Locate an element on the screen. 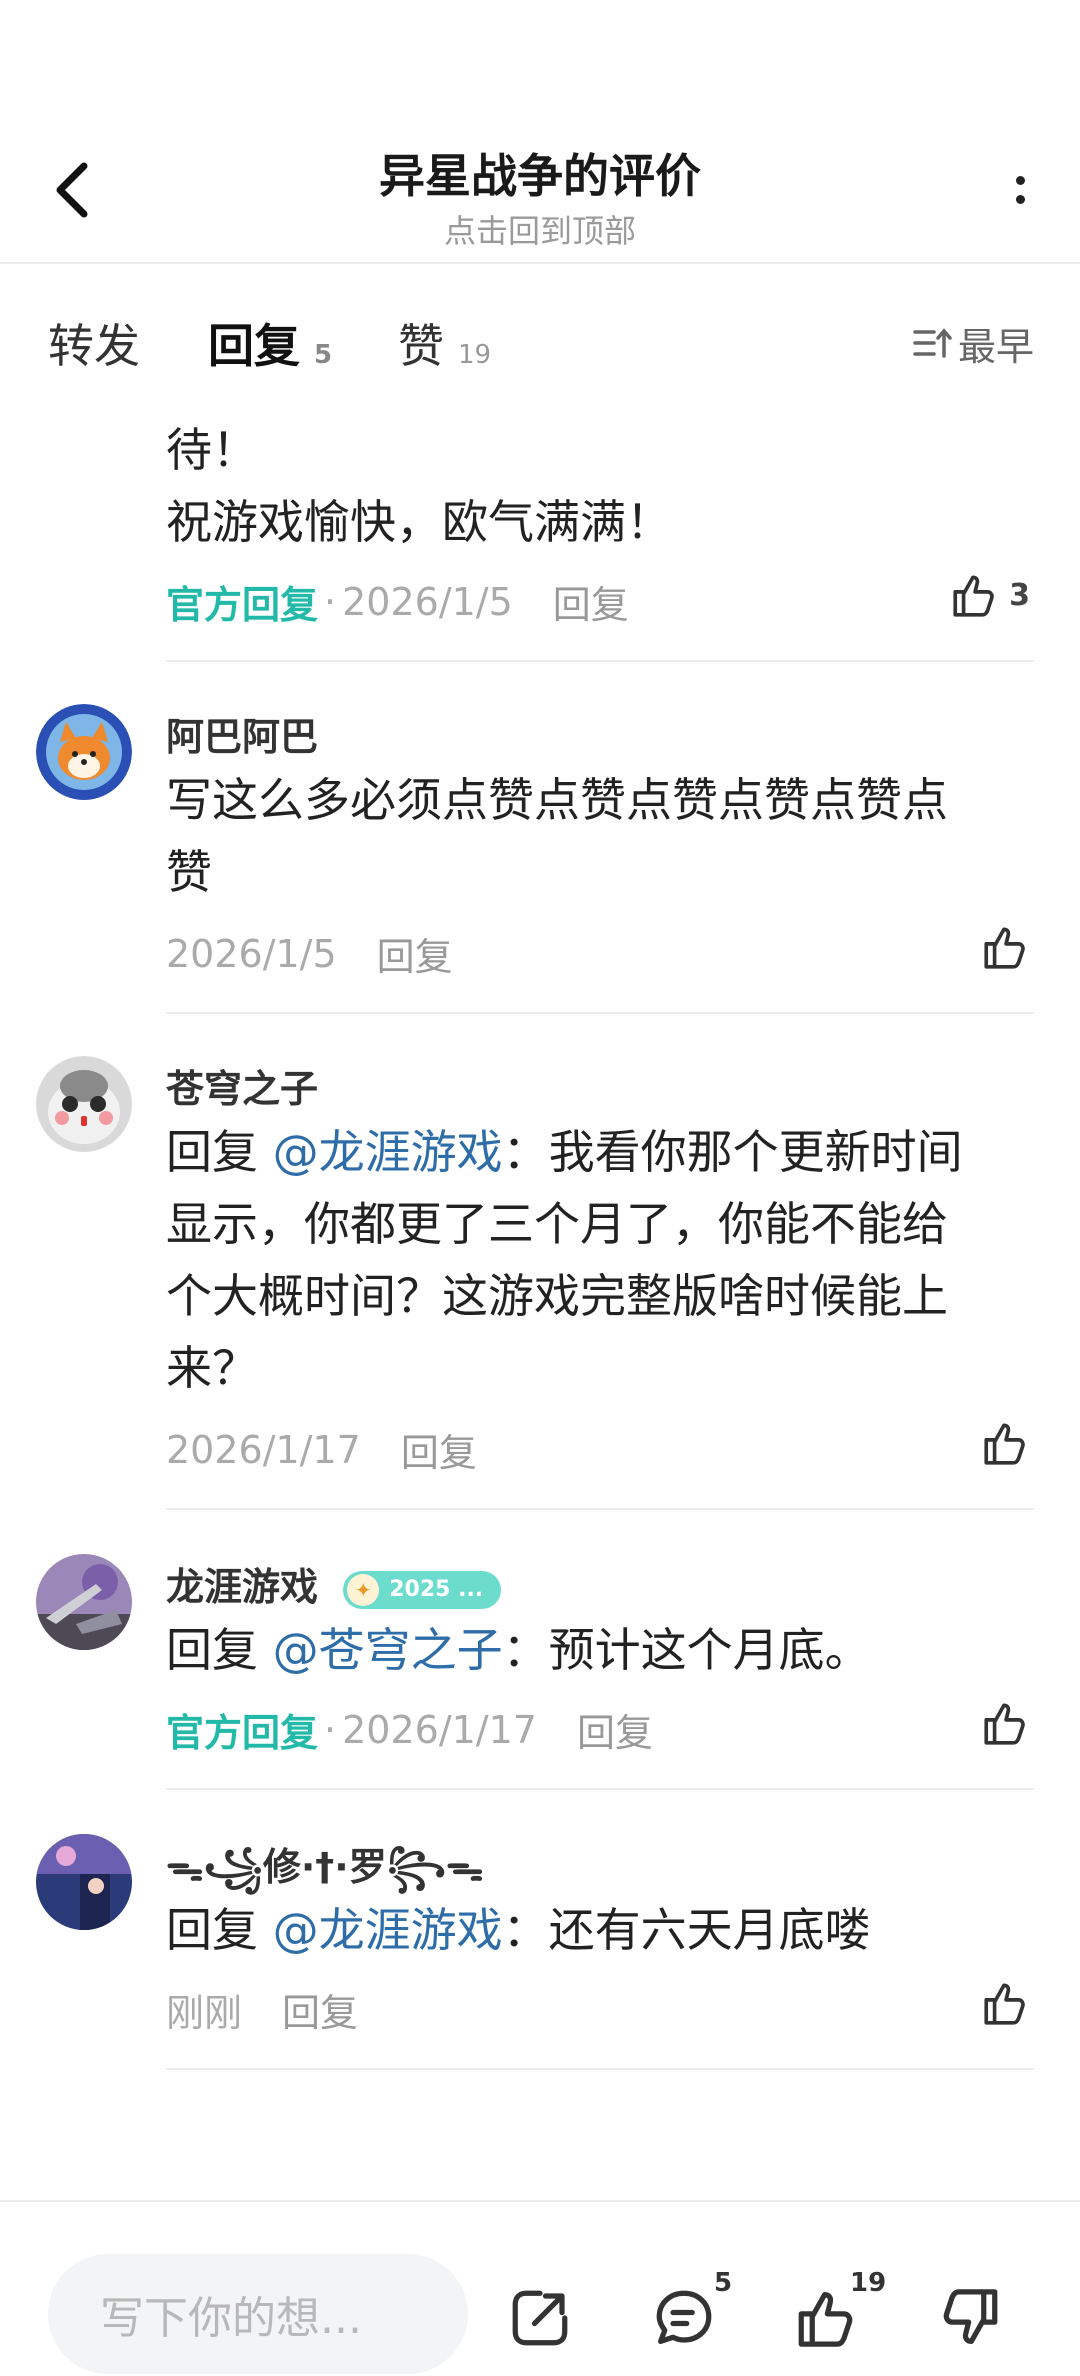  tab-count: 19 is located at coordinates (475, 355).